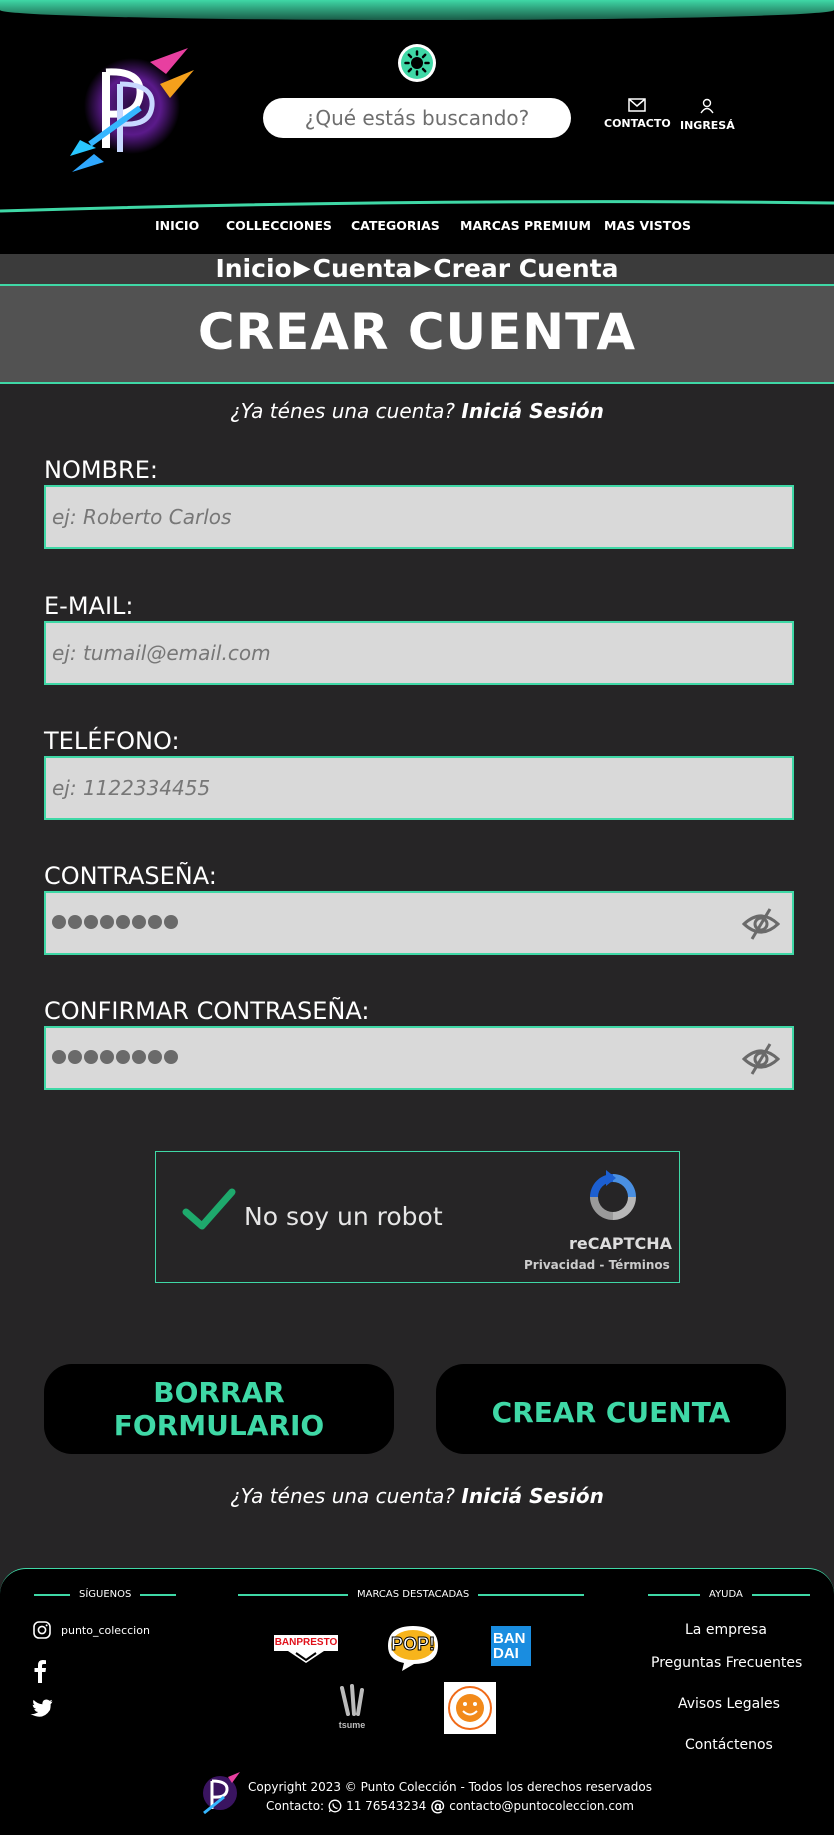  Describe the element at coordinates (637, 114) in the screenshot. I see `contact-link: CONTACTO` at that location.